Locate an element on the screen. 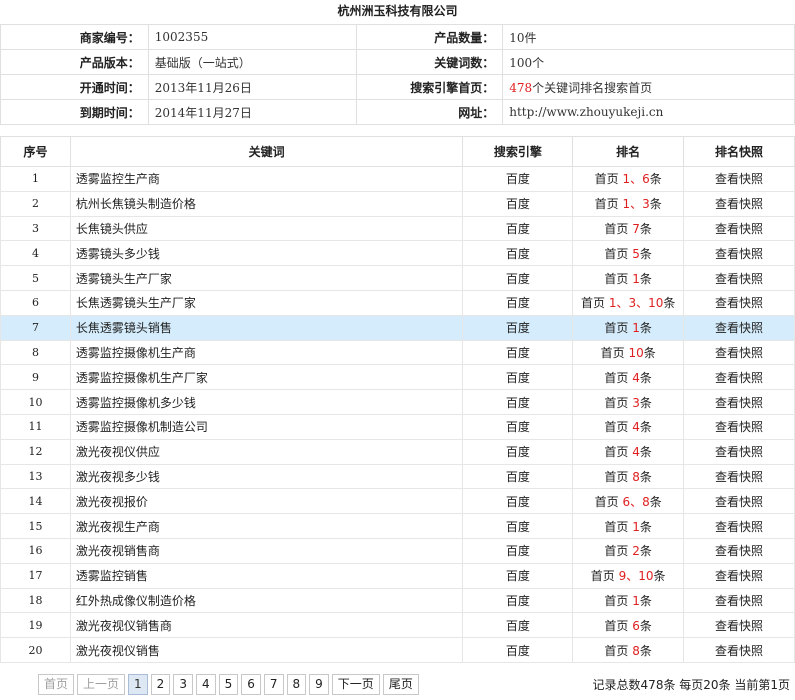 The image size is (795, 700). row-index: 12 is located at coordinates (35, 451).